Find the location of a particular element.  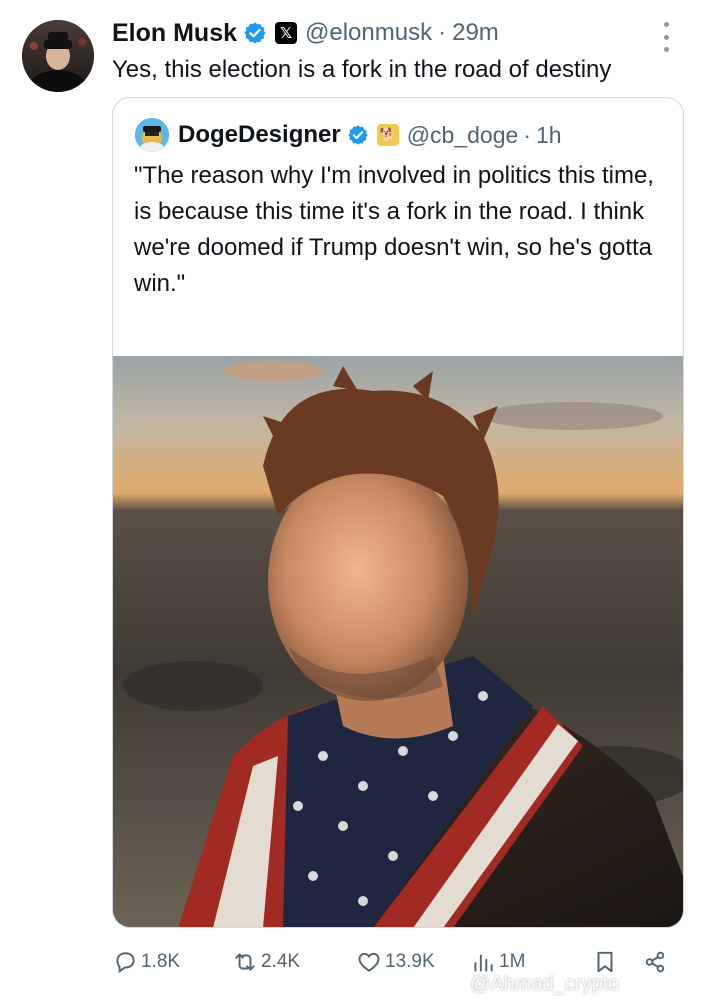

reply-count: 1.8K is located at coordinates (161, 961).